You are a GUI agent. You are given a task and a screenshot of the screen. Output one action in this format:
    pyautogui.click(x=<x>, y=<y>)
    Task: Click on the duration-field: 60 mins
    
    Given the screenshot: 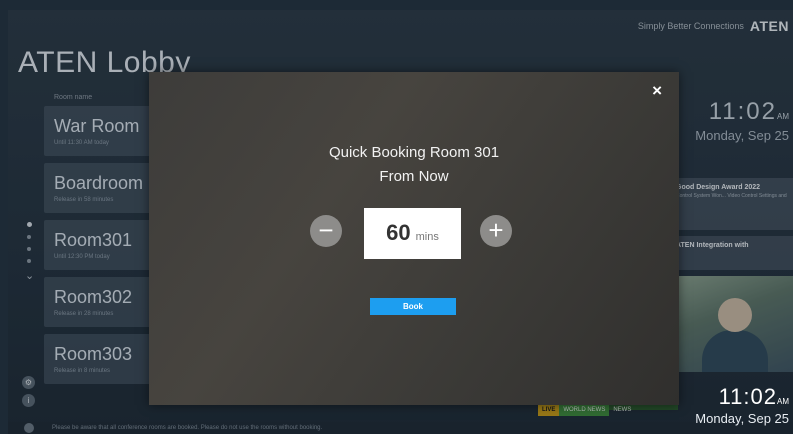 What is the action you would take?
    pyautogui.click(x=412, y=233)
    